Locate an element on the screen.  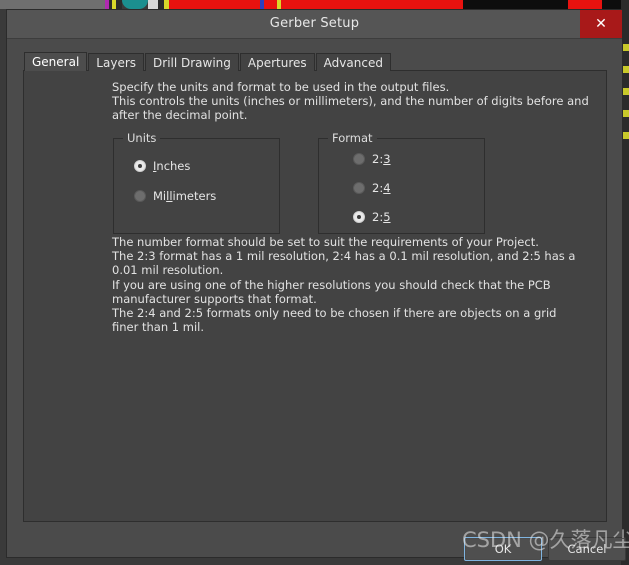
radio-format-2-4-label: 2:4 is located at coordinates (381, 188).